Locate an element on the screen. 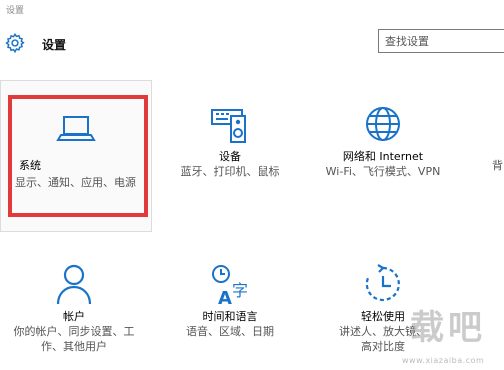 The image size is (504, 370). search-input is located at coordinates (441, 41).